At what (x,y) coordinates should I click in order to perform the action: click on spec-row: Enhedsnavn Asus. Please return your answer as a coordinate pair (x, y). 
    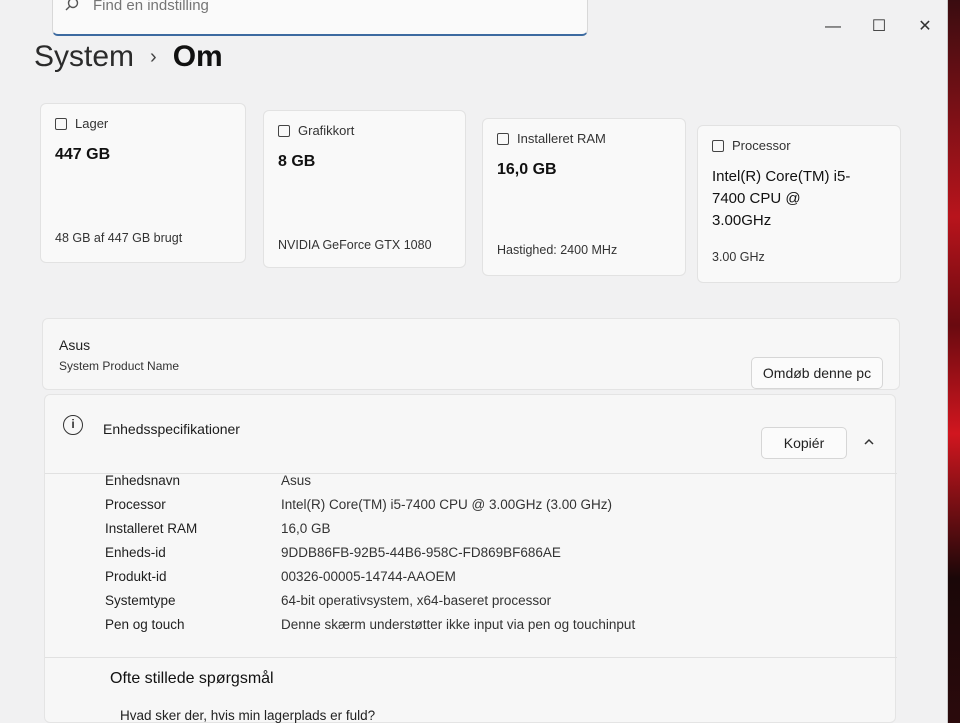
    Looking at the image, I should click on (208, 480).